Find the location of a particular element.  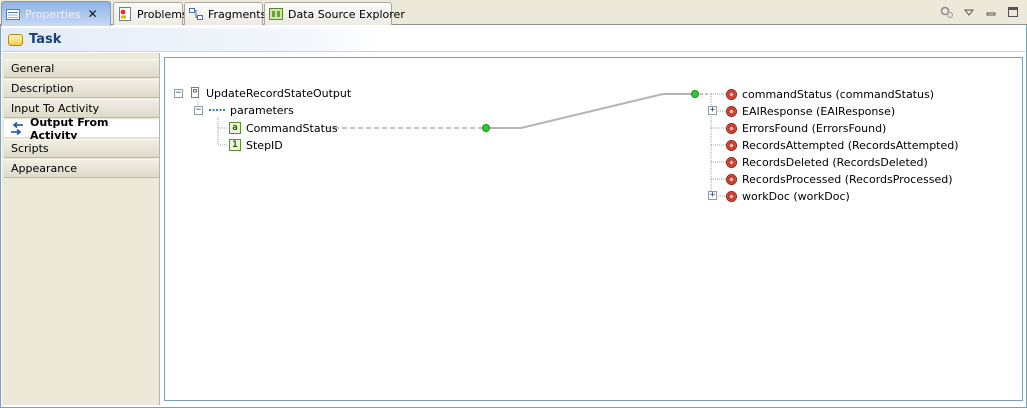

minimize-icon is located at coordinates (991, 12).